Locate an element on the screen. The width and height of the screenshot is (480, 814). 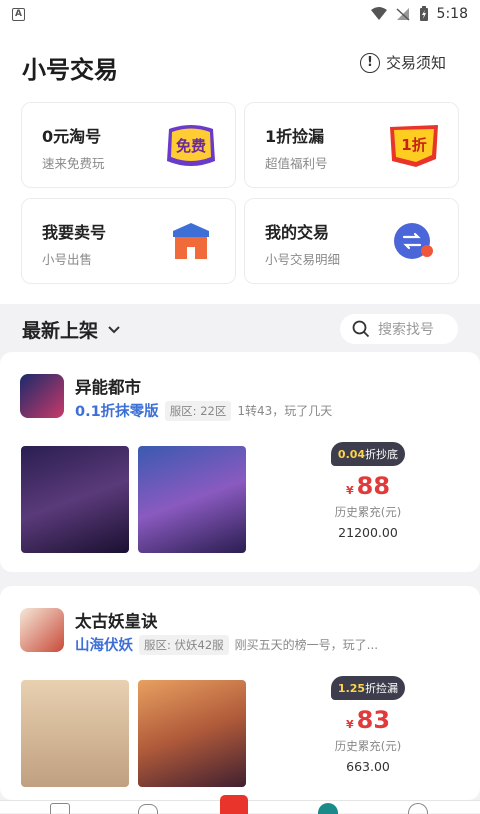
card-sell-account: 我要卖号 小号出售 is located at coordinates (128, 241).